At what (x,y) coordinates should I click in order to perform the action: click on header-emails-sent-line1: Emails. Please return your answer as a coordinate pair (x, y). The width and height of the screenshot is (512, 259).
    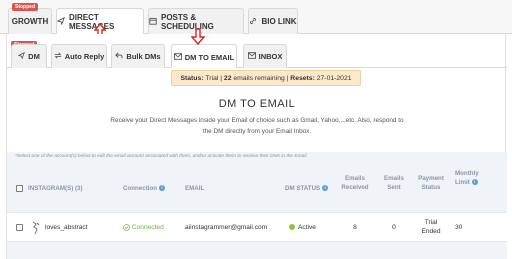
    Looking at the image, I should click on (394, 178).